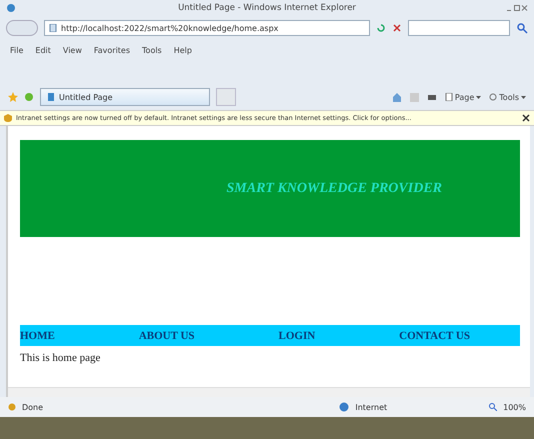  Describe the element at coordinates (72, 50) in the screenshot. I see `menu-item: View` at that location.